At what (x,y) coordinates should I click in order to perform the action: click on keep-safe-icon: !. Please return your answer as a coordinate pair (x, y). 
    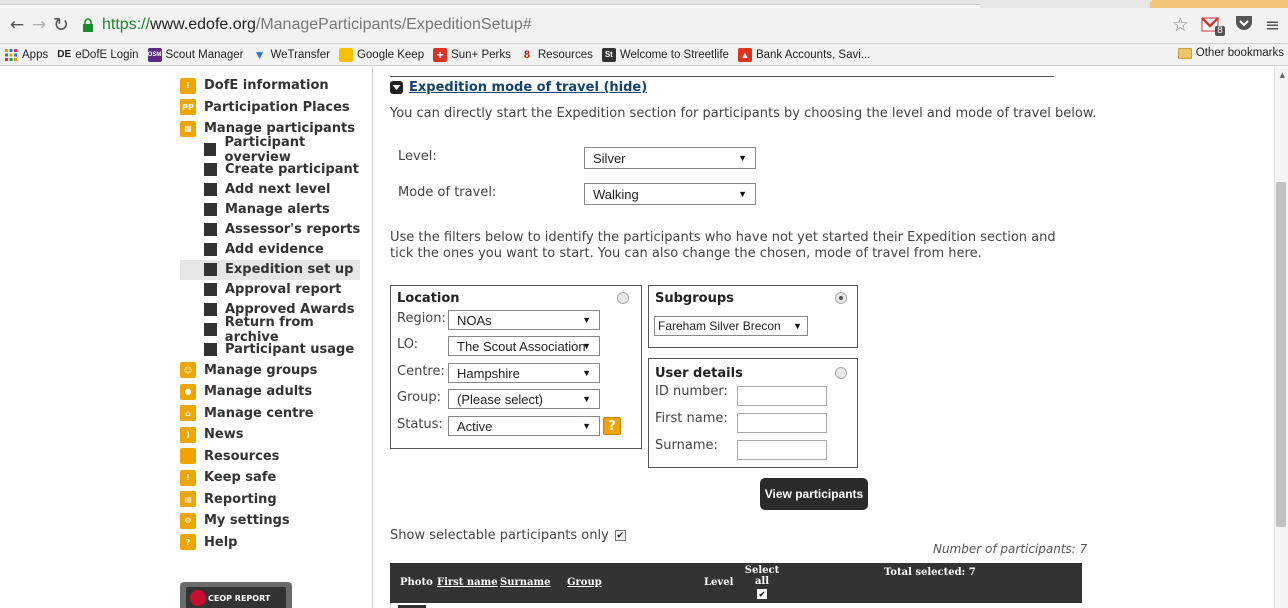
    Looking at the image, I should click on (188, 477).